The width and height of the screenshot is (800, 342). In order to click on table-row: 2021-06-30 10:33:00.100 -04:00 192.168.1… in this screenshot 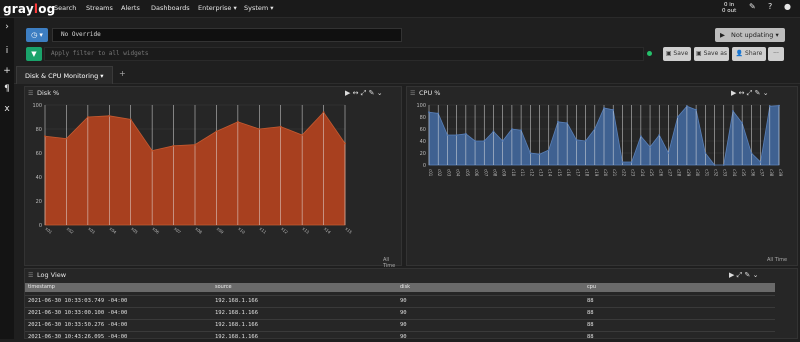, I will do `click(400, 312)`.